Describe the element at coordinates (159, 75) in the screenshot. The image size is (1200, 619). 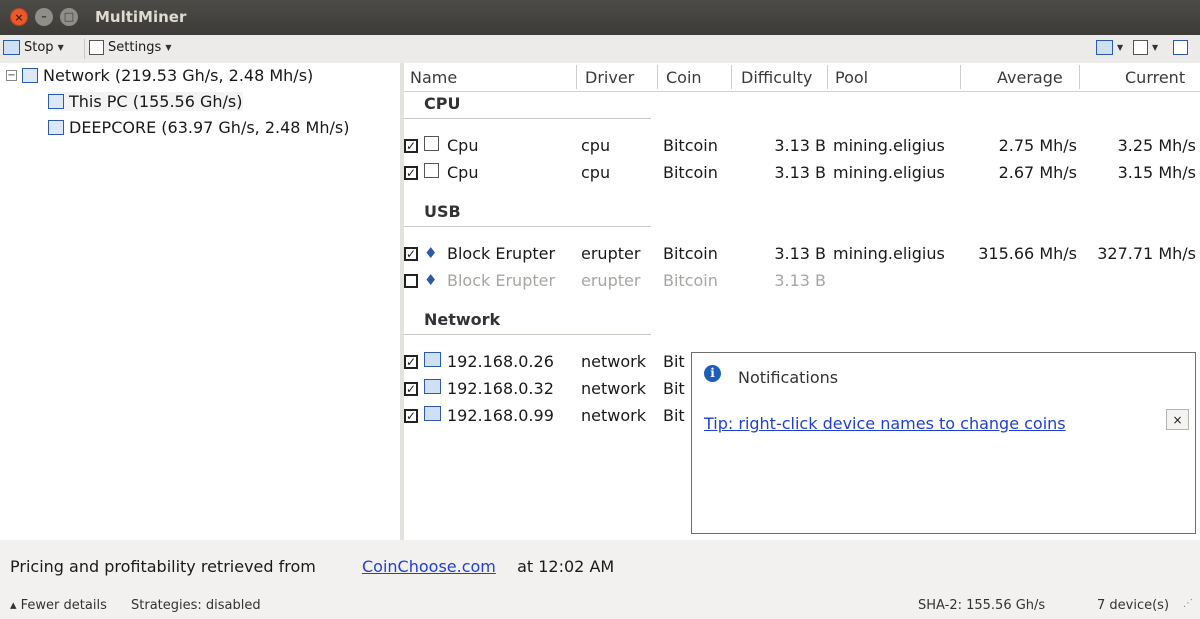
I see `tree-root-network: − Network (219.53 Gh/s, 2.48 Mh/s)` at that location.